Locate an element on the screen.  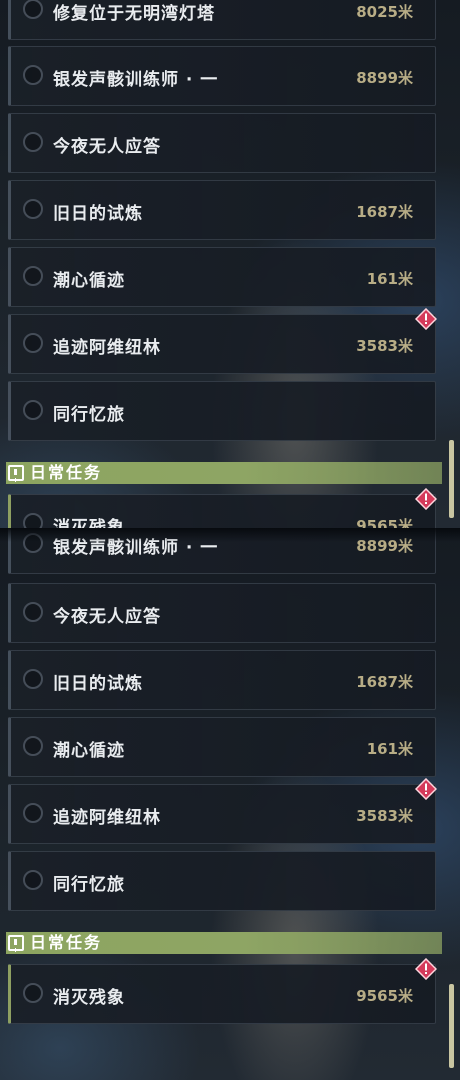
quest-item: 修复位于无明湾灯塔 8025米 is located at coordinates (222, 20).